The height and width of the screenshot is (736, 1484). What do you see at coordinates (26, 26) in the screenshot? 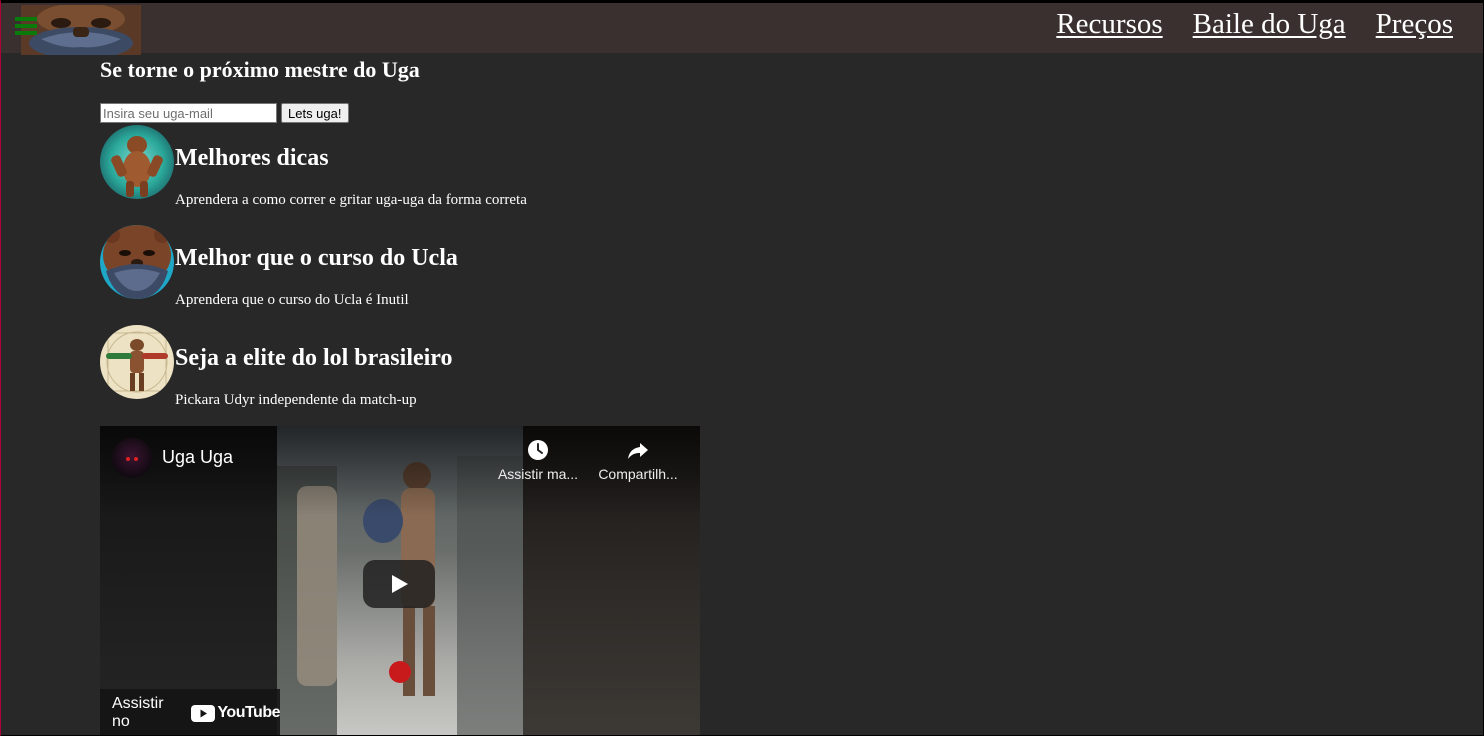
I see `hamburger-menu-icon` at bounding box center [26, 26].